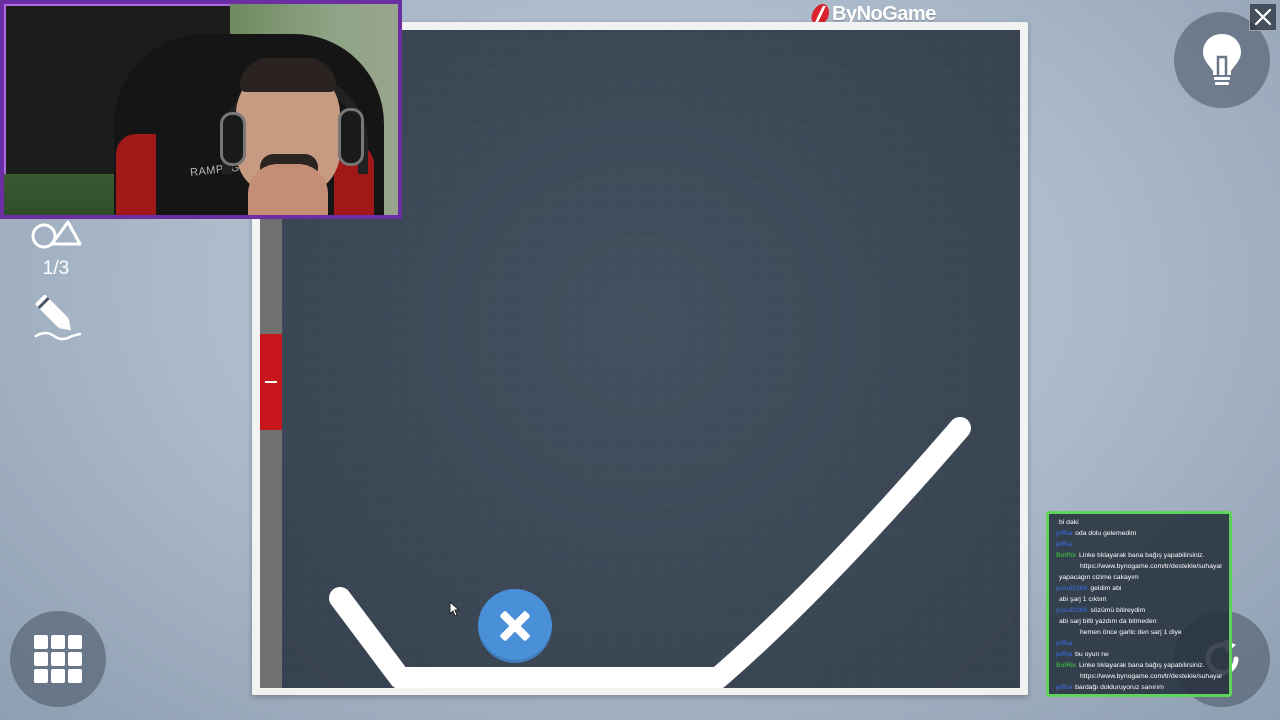 The height and width of the screenshot is (720, 1280). Describe the element at coordinates (1069, 522) in the screenshot. I see `chat-text: bi daki` at that location.